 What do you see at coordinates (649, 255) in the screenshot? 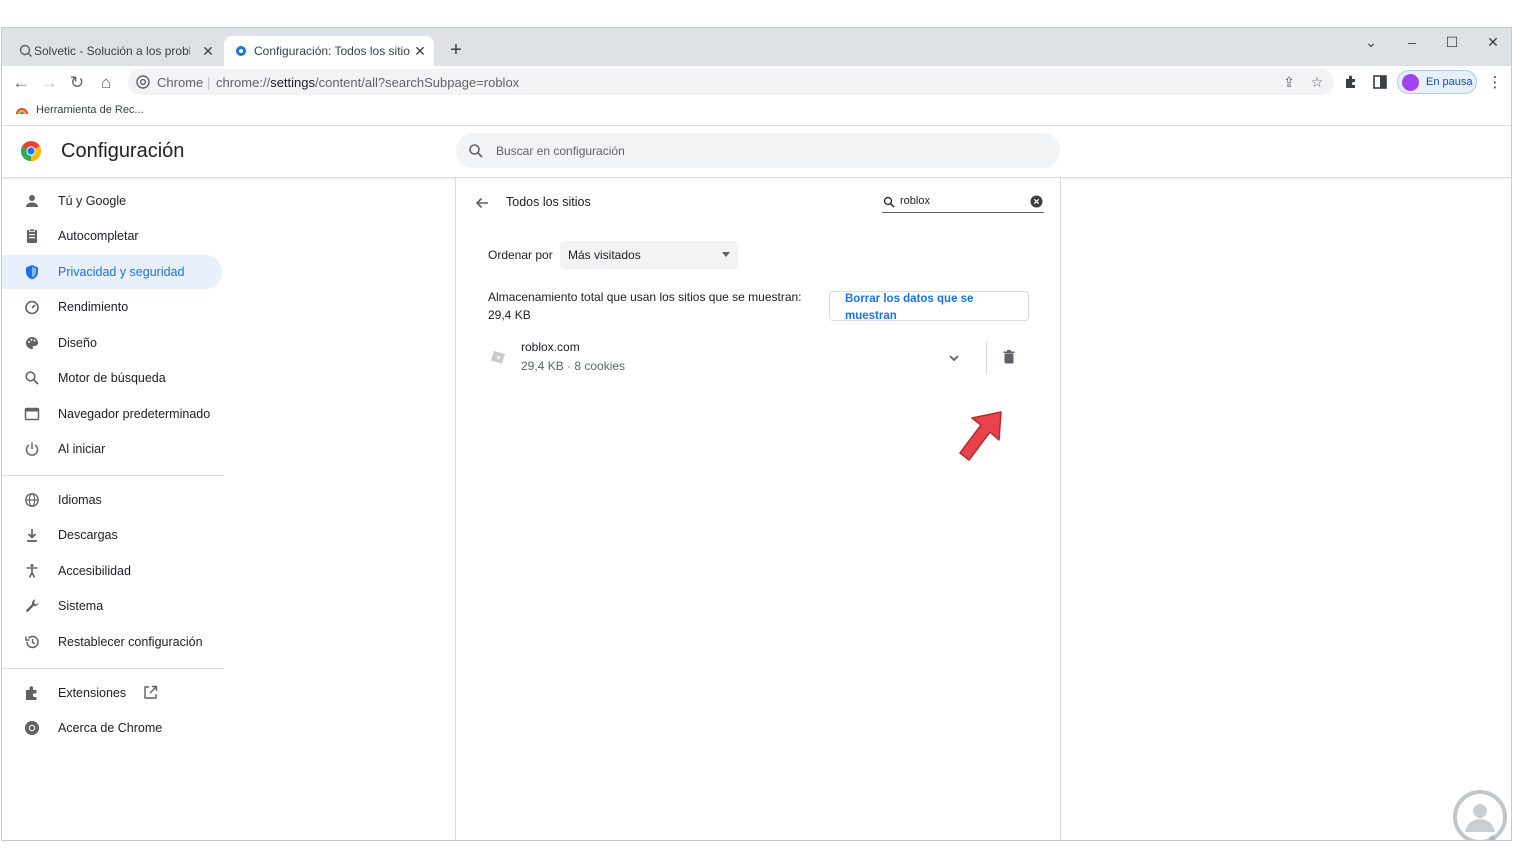
I see `sort-select: Más visitados` at bounding box center [649, 255].